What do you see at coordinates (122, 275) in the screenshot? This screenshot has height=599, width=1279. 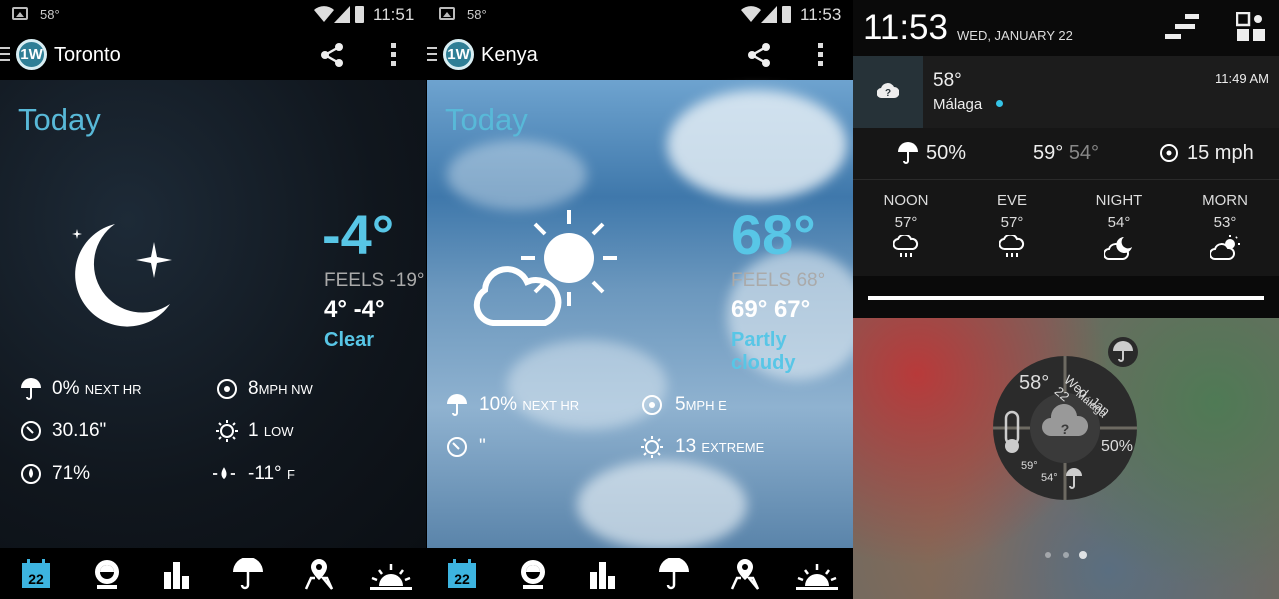 I see `clear-night-icon` at bounding box center [122, 275].